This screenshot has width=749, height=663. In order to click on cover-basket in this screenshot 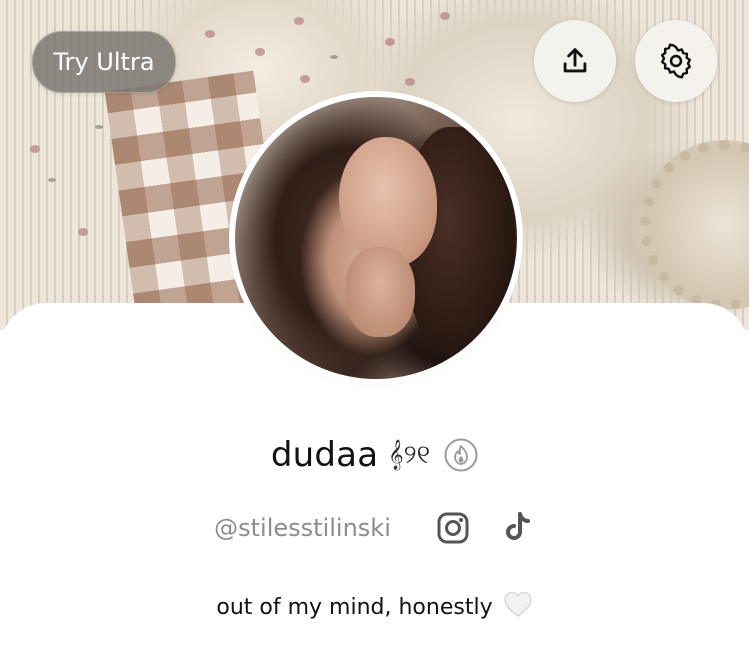, I will do `click(694, 225)`.